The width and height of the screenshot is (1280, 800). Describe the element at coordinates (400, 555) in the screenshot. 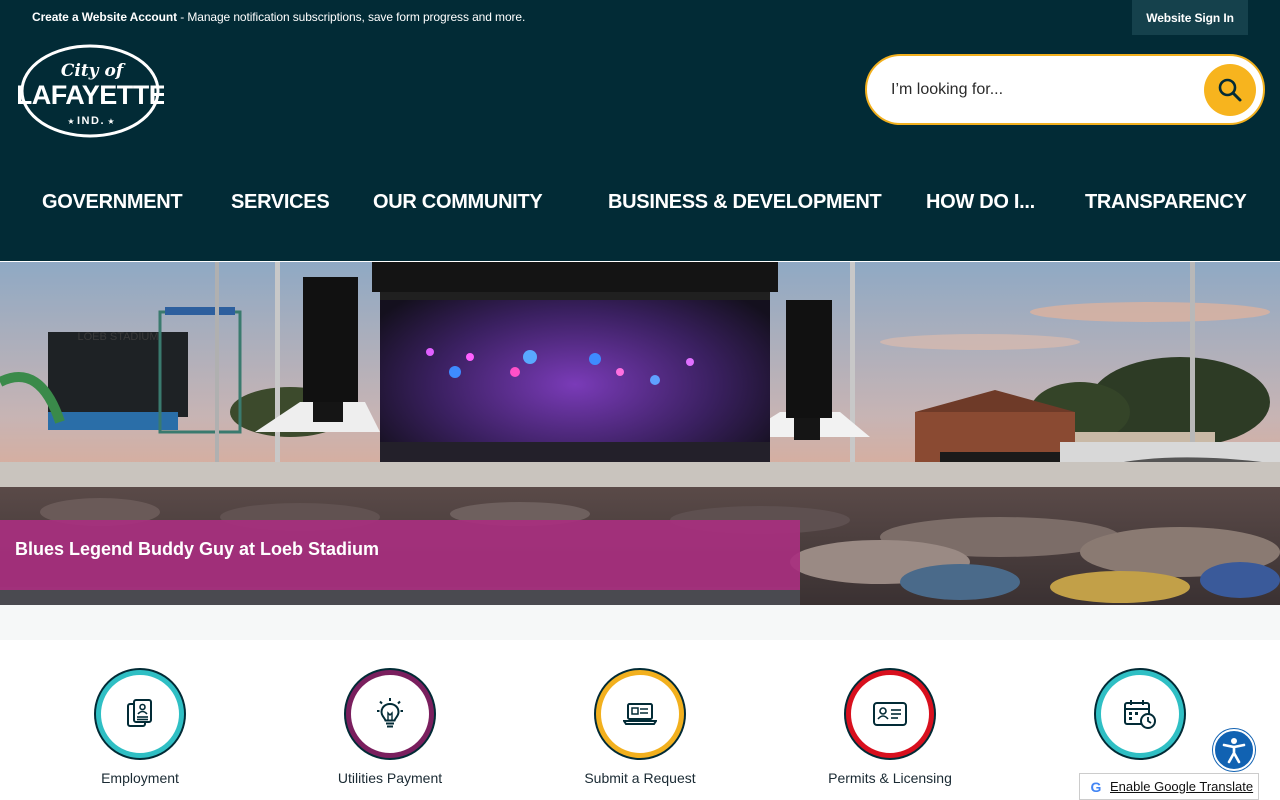

I see `hero-caption: Blues Legend Buddy Guy at Loeb Stadium` at that location.